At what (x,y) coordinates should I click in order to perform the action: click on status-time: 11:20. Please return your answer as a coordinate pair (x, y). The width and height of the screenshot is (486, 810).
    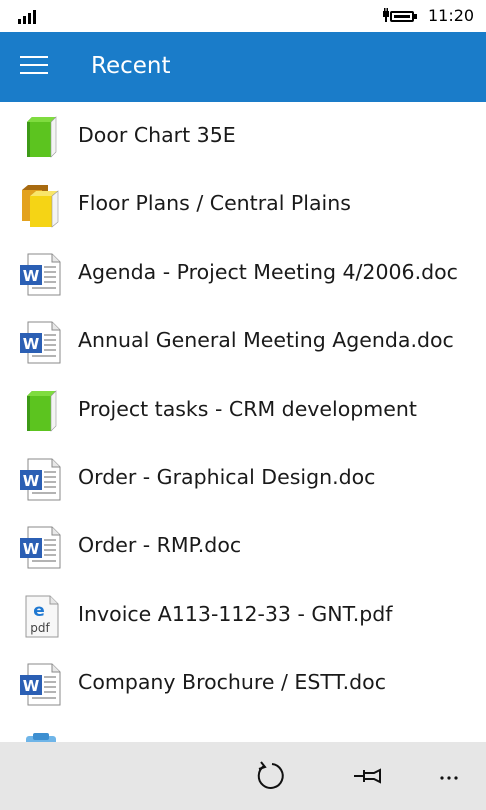
    Looking at the image, I should click on (451, 15).